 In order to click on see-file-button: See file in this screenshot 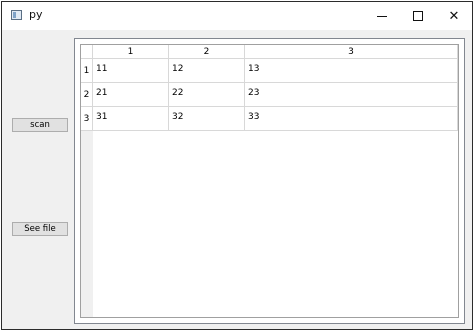, I will do `click(40, 229)`.